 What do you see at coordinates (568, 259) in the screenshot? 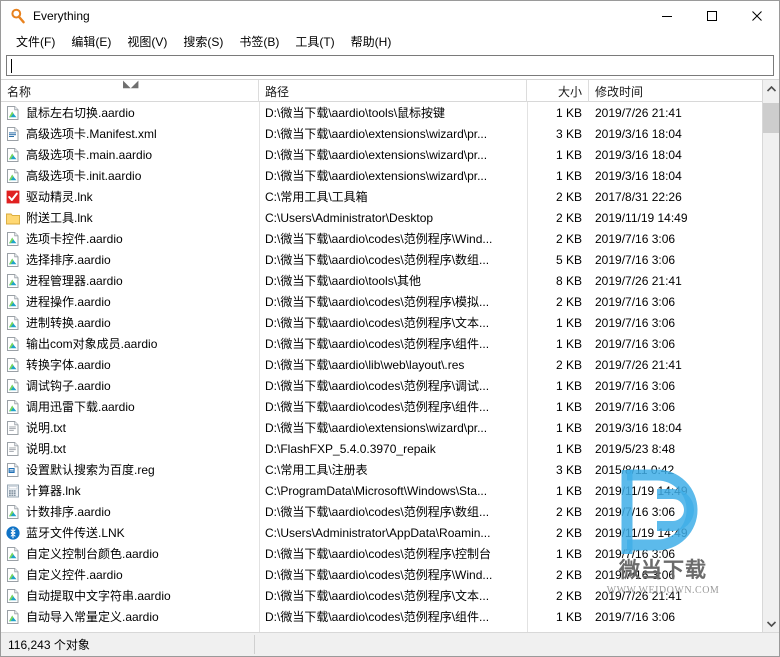
I see `cell-size: 5 KB` at bounding box center [568, 259].